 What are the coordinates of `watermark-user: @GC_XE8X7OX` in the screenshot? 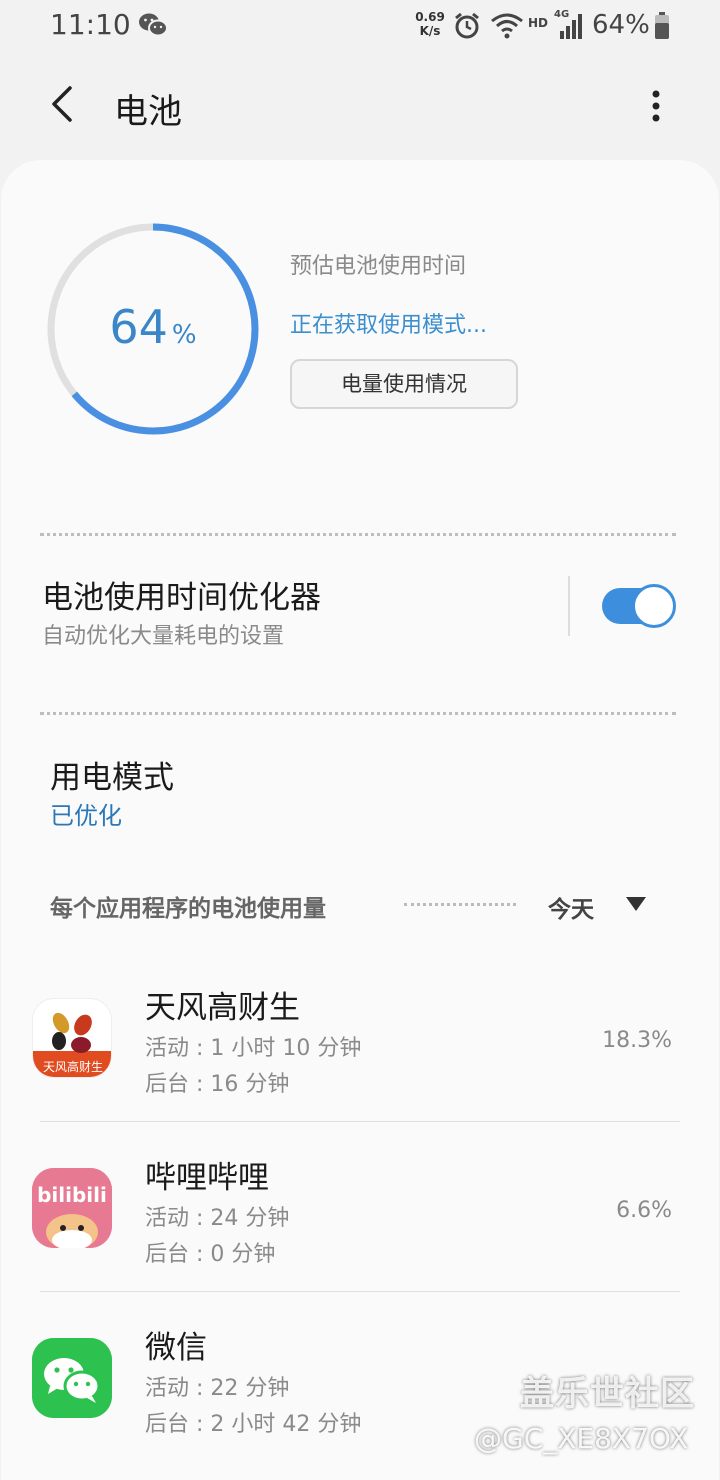 It's located at (581, 1438).